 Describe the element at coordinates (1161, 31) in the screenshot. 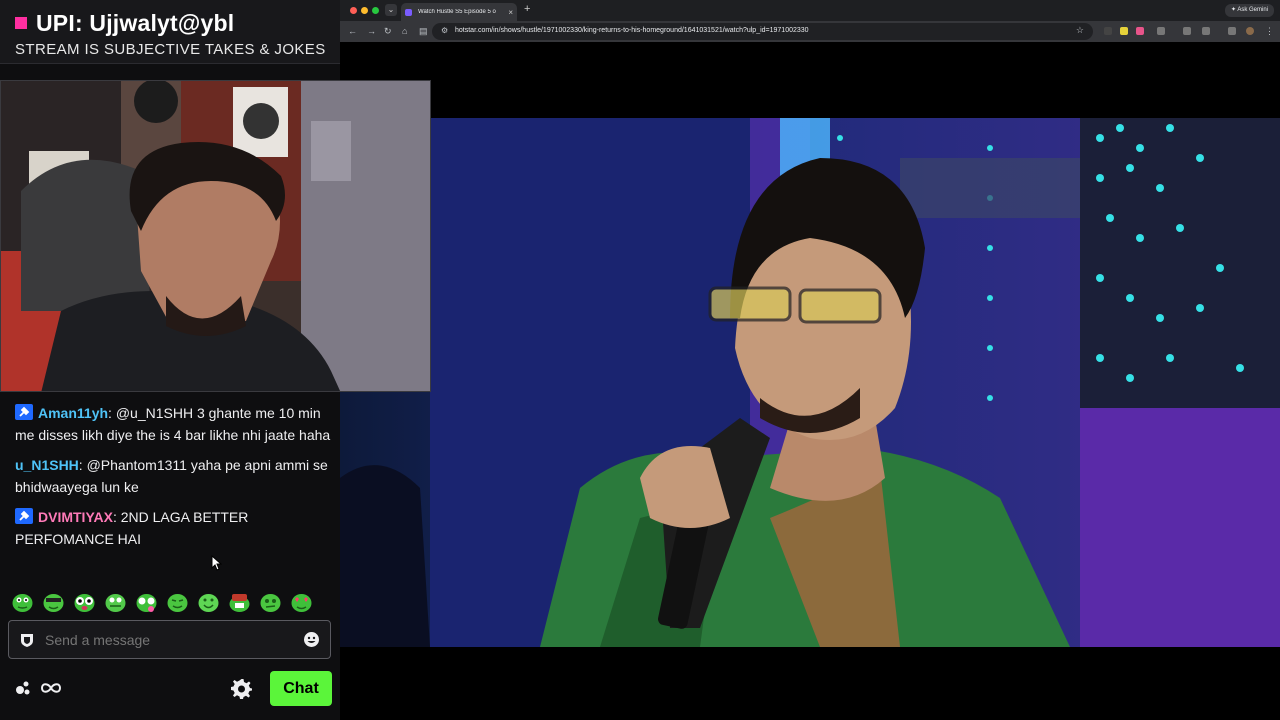

I see `extensions-puzzle-icon` at that location.